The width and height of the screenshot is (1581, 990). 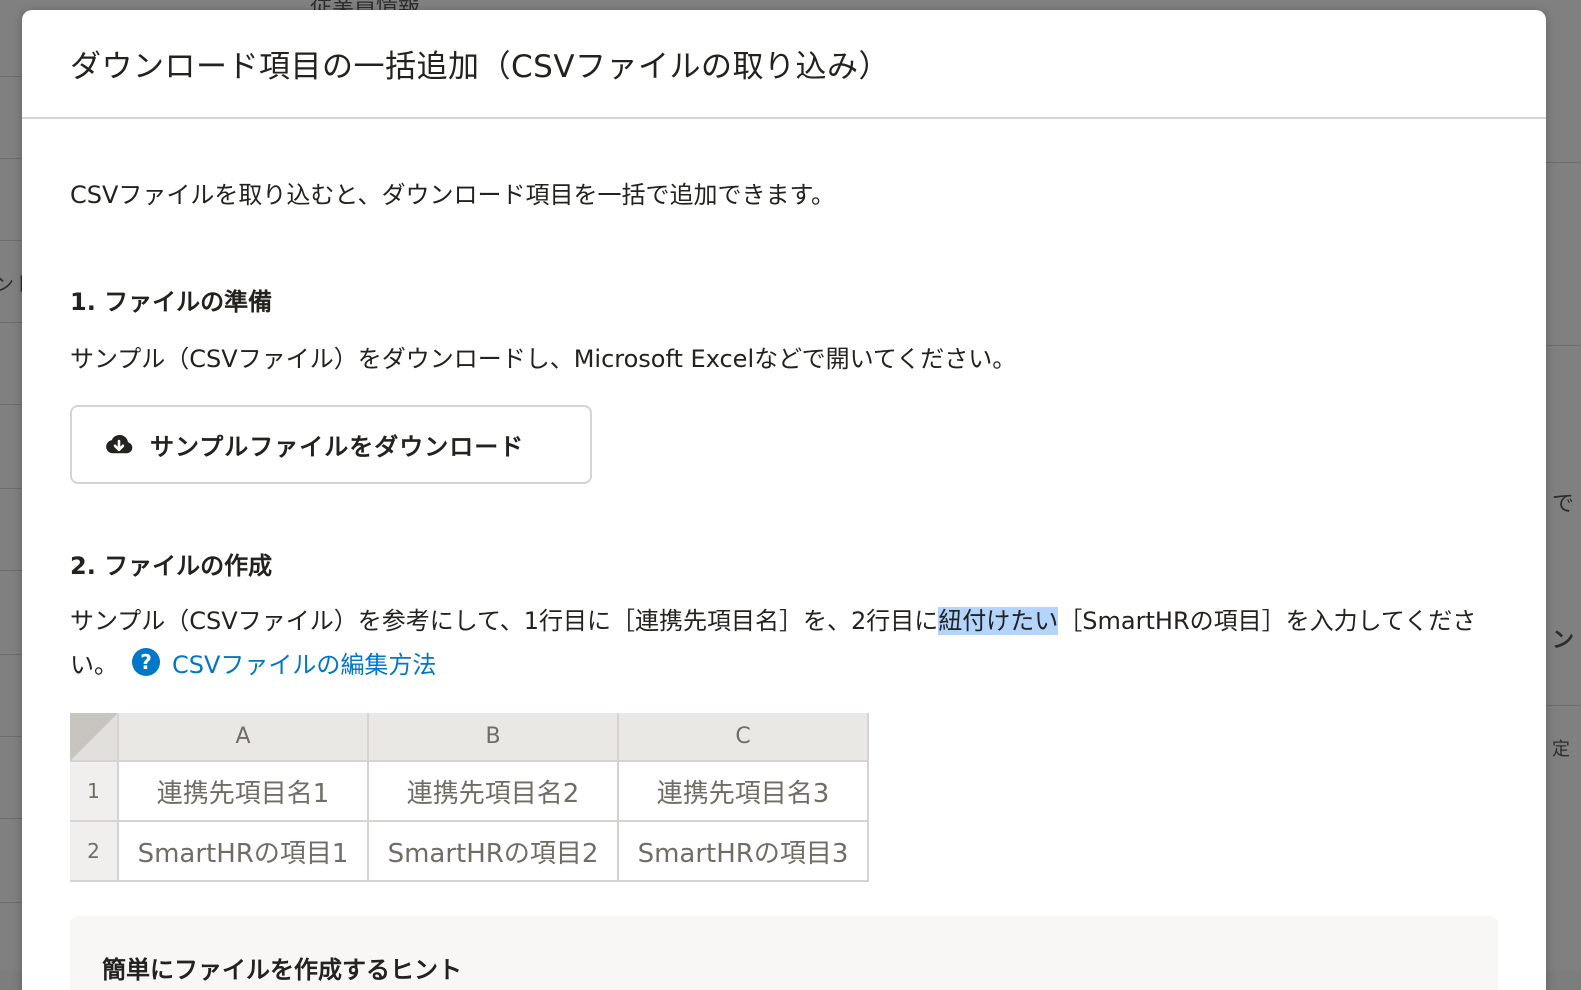 What do you see at coordinates (171, 302) in the screenshot?
I see `step1-title: 1. ファイルの準備` at bounding box center [171, 302].